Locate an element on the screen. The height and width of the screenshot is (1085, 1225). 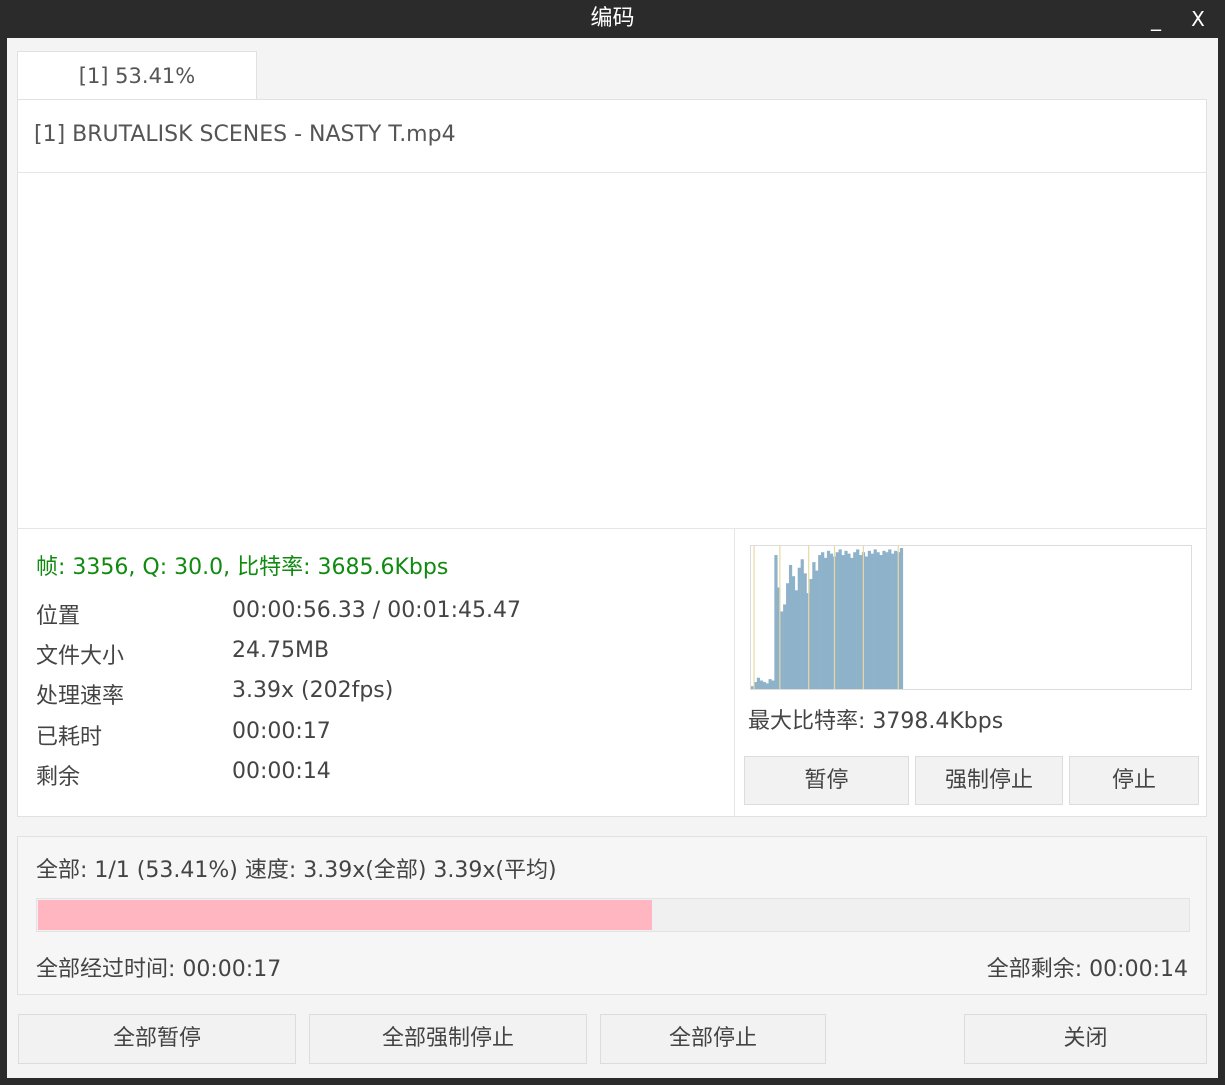
minimize-button: _ is located at coordinates (1156, 19).